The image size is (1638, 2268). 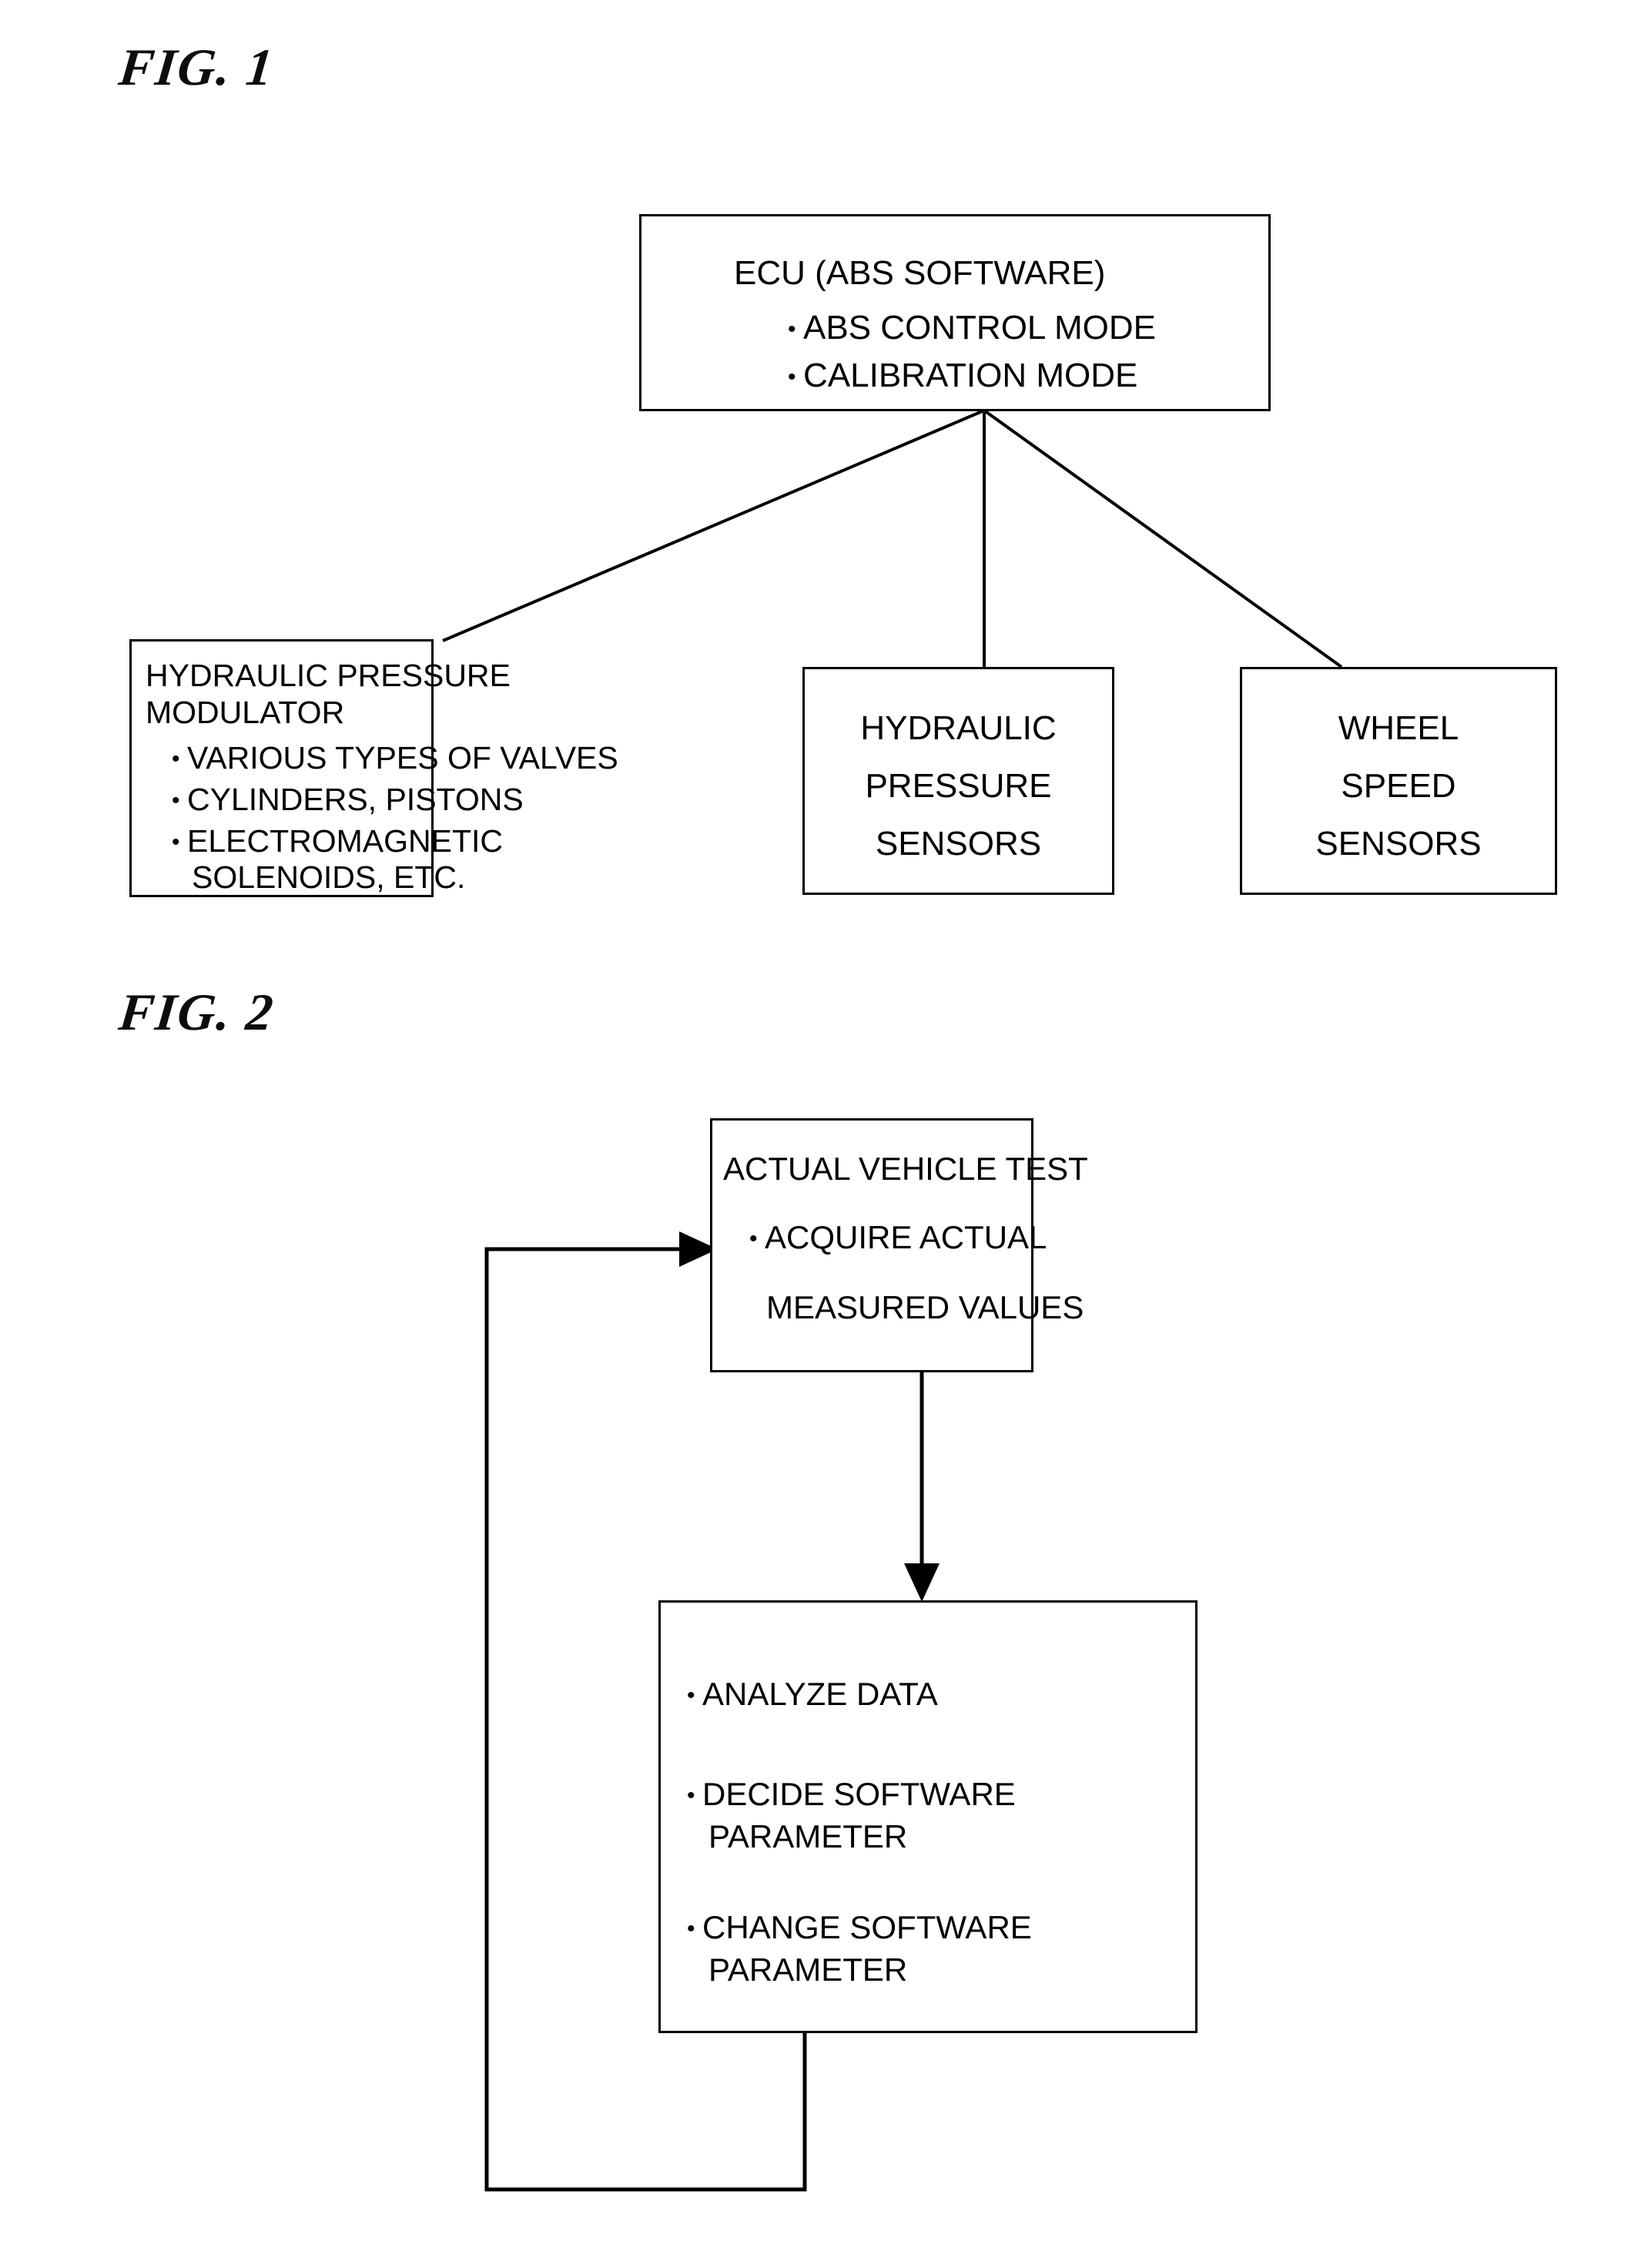 I want to click on modulator-bullet-3-label: ELECTROMAGNETIC, so click(x=345, y=841).